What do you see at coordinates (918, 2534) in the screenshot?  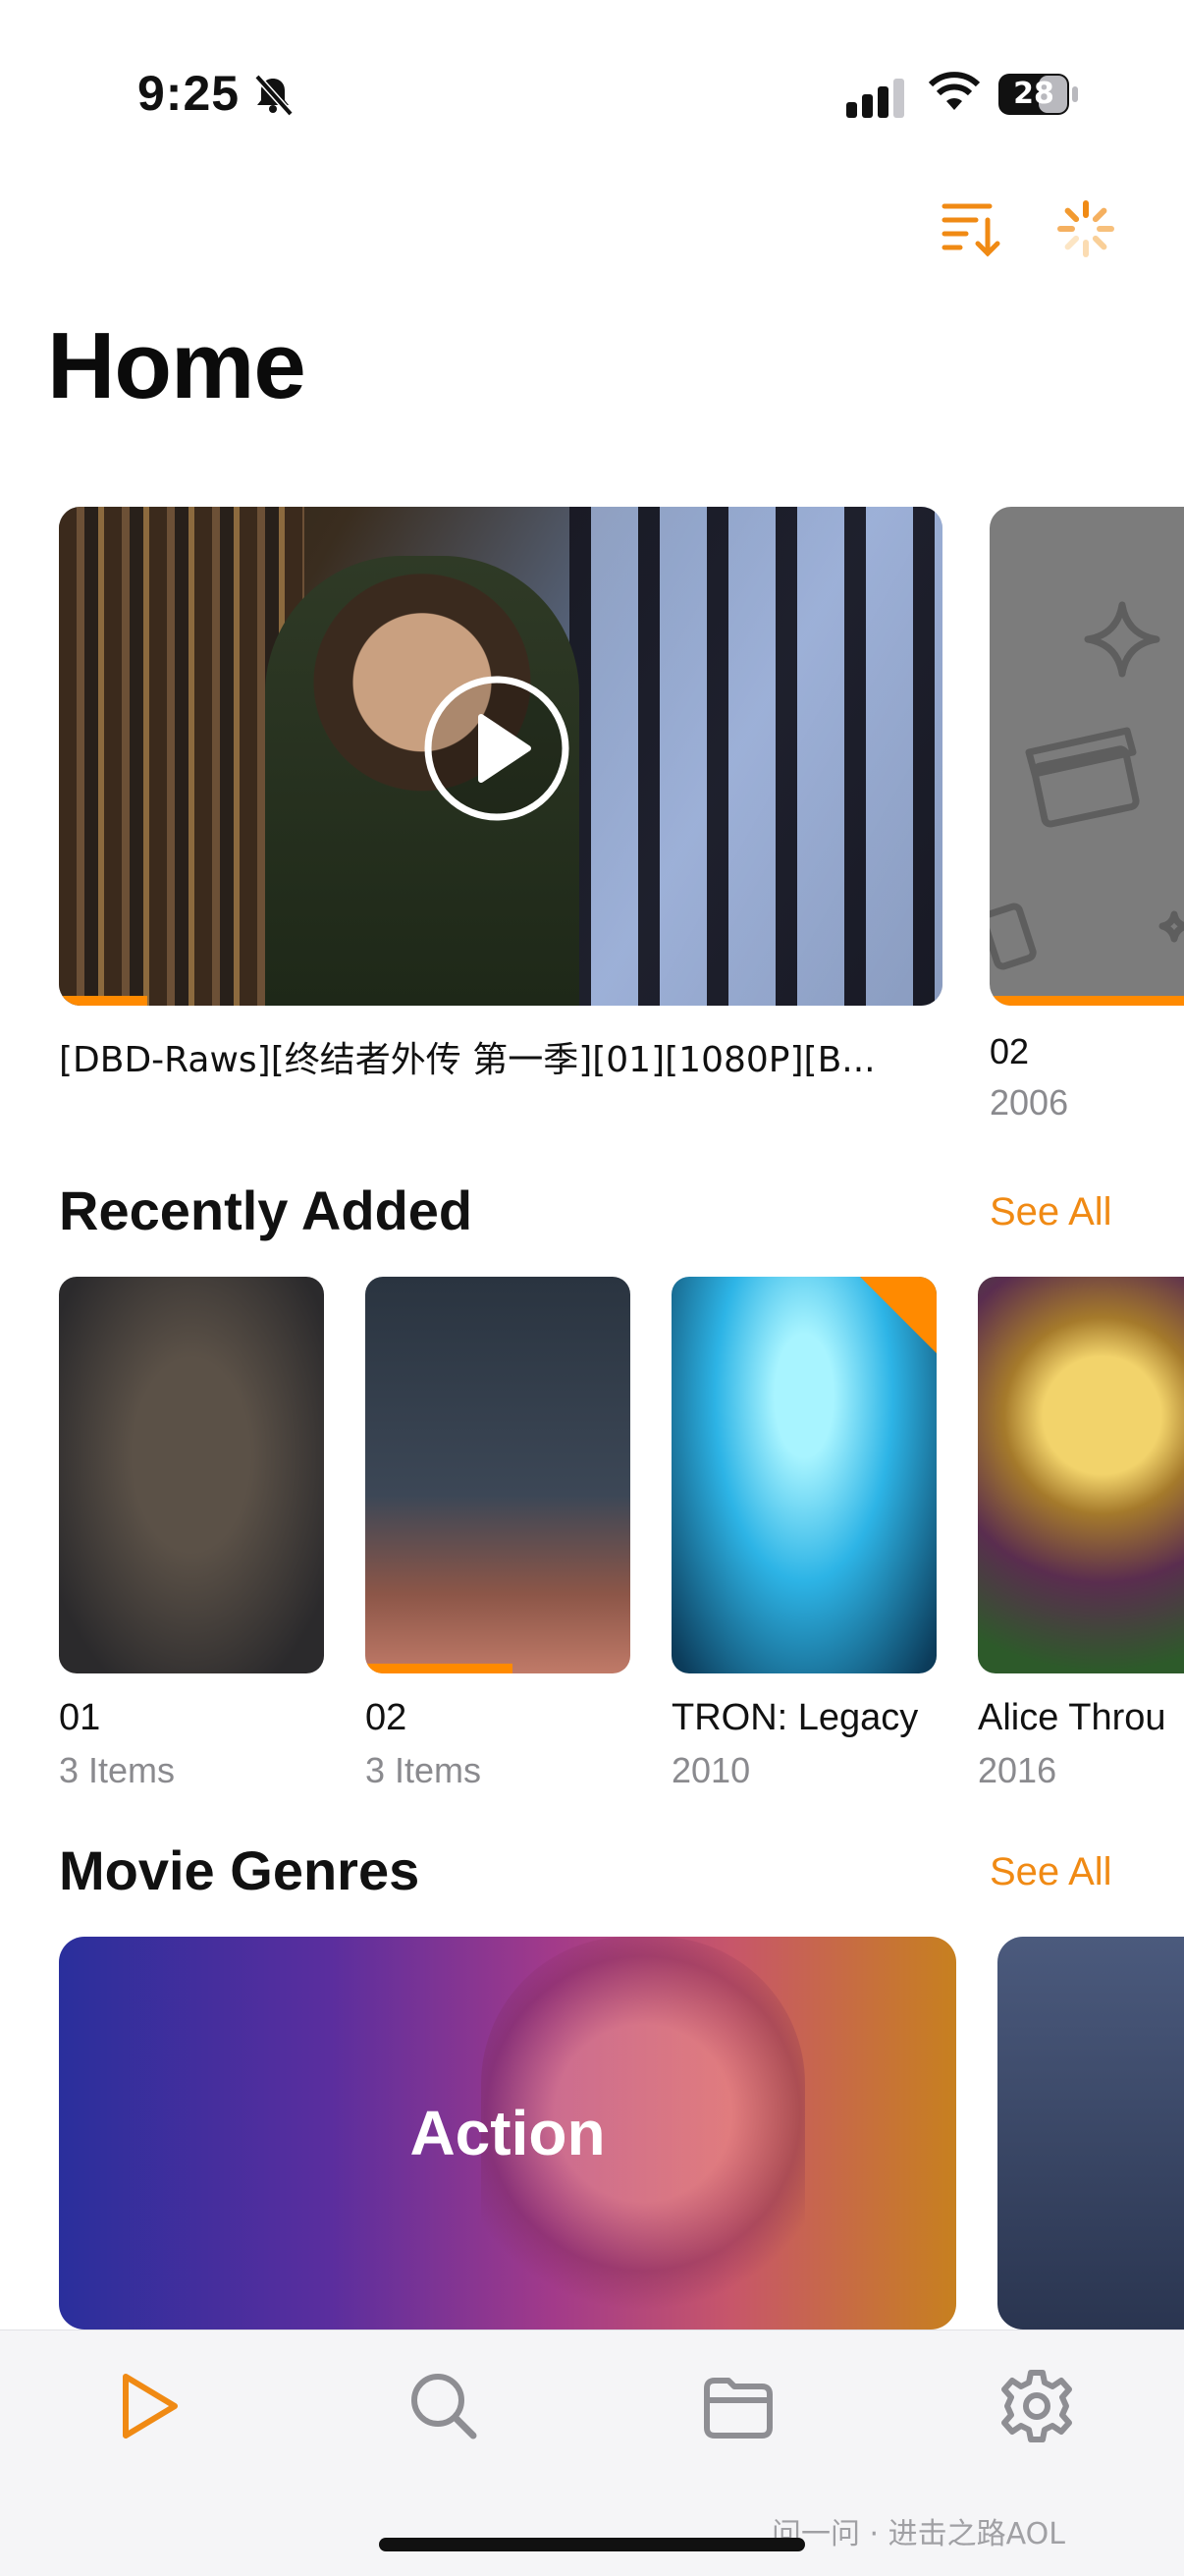 I see `watermark: 问一问 · 进击之路AOL` at bounding box center [918, 2534].